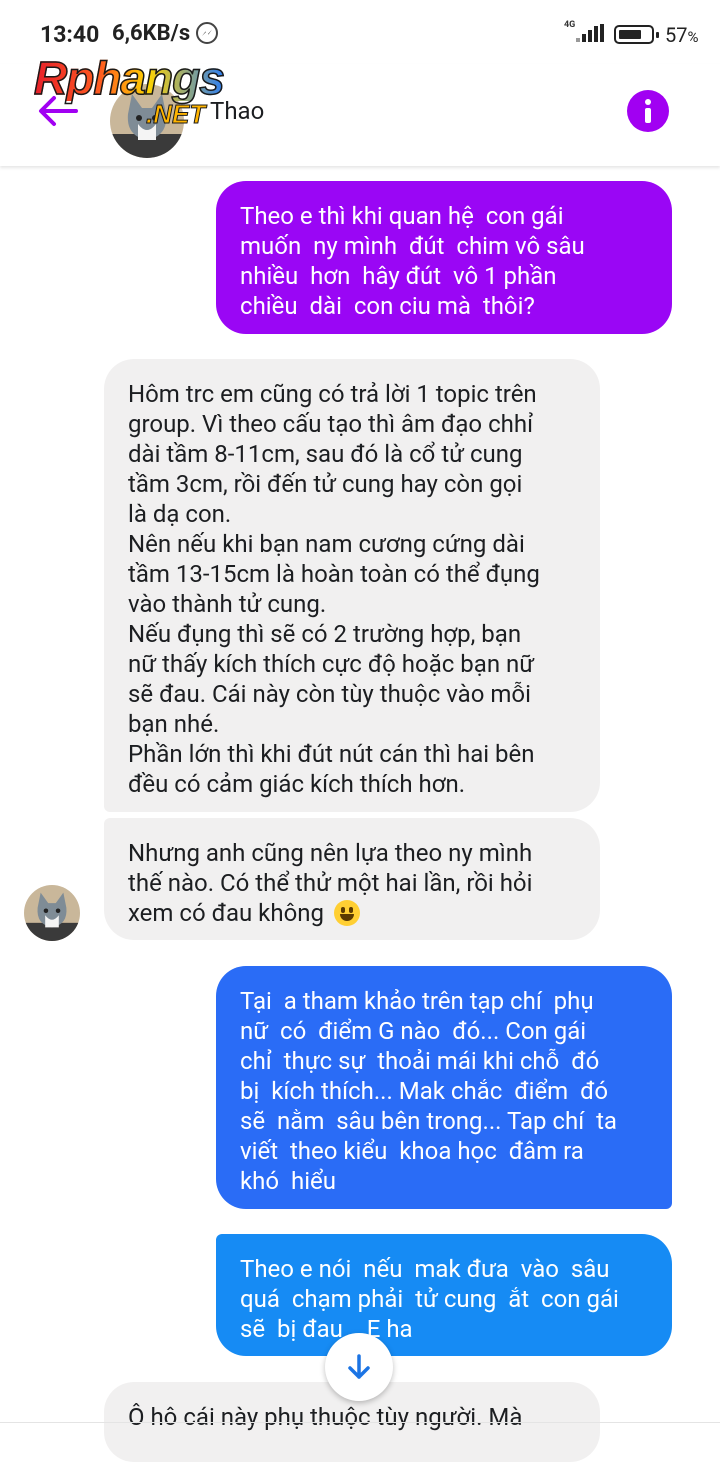 The height and width of the screenshot is (1462, 720). I want to click on watermark-main: Rphangs, so click(129, 78).